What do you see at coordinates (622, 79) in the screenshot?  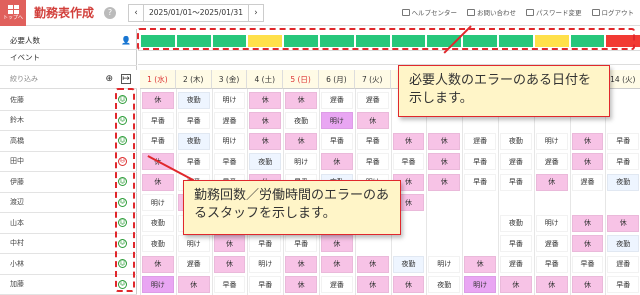 I see `day-header: 14 (火)` at bounding box center [622, 79].